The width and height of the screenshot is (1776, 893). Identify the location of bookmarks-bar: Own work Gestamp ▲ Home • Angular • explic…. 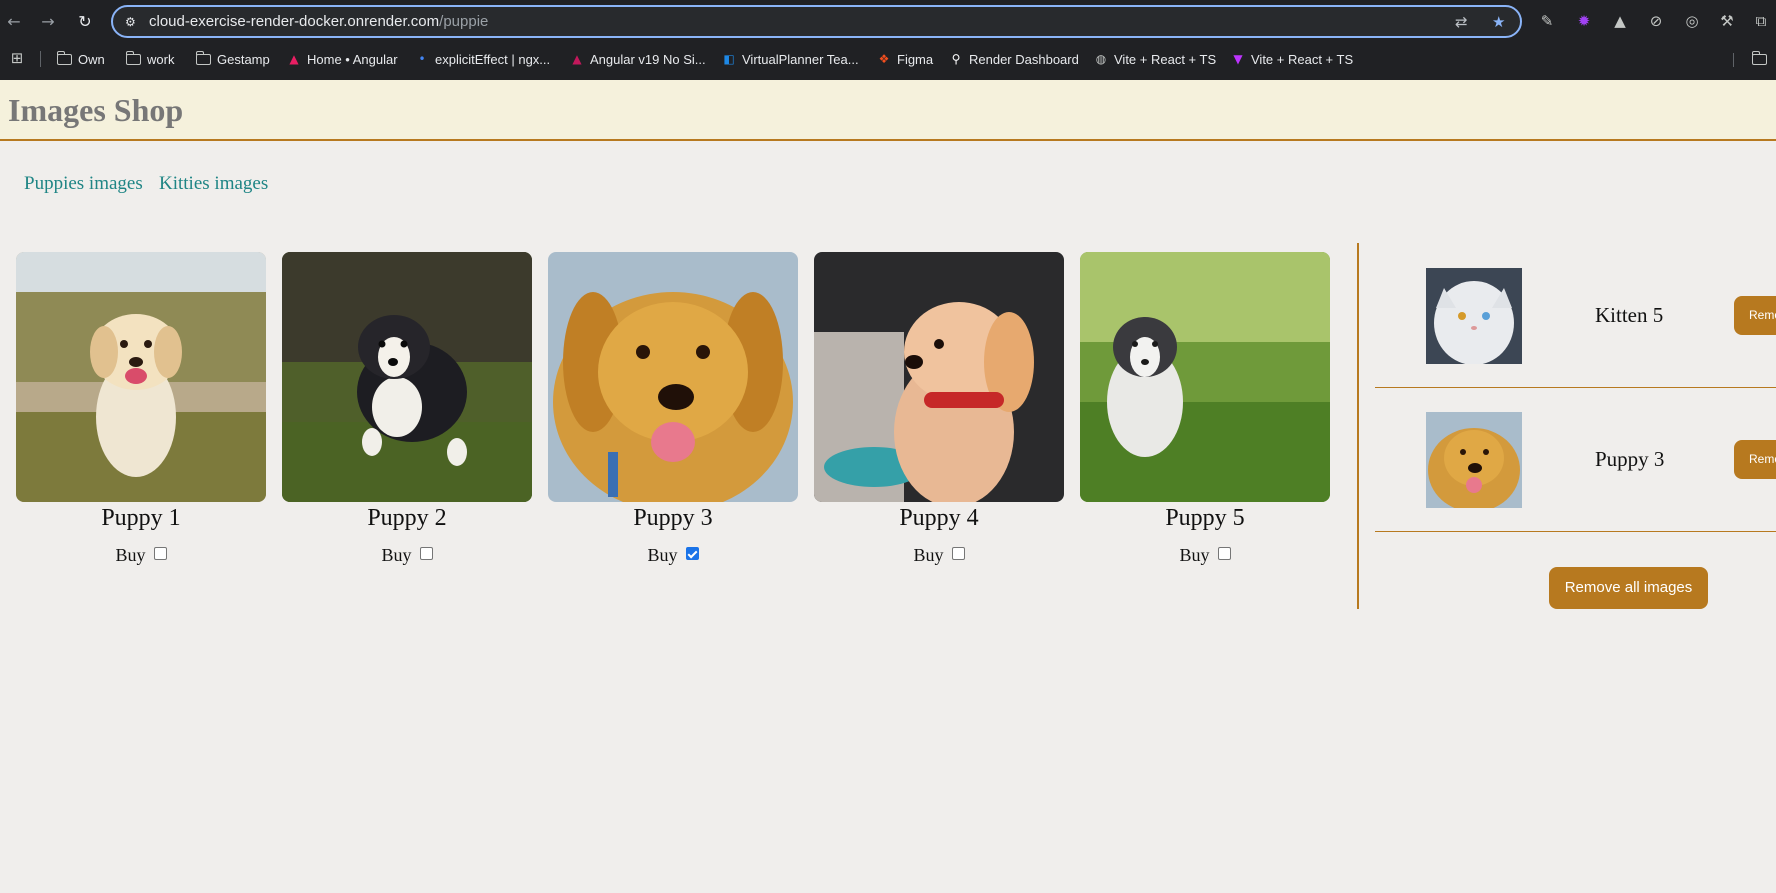
(888, 59).